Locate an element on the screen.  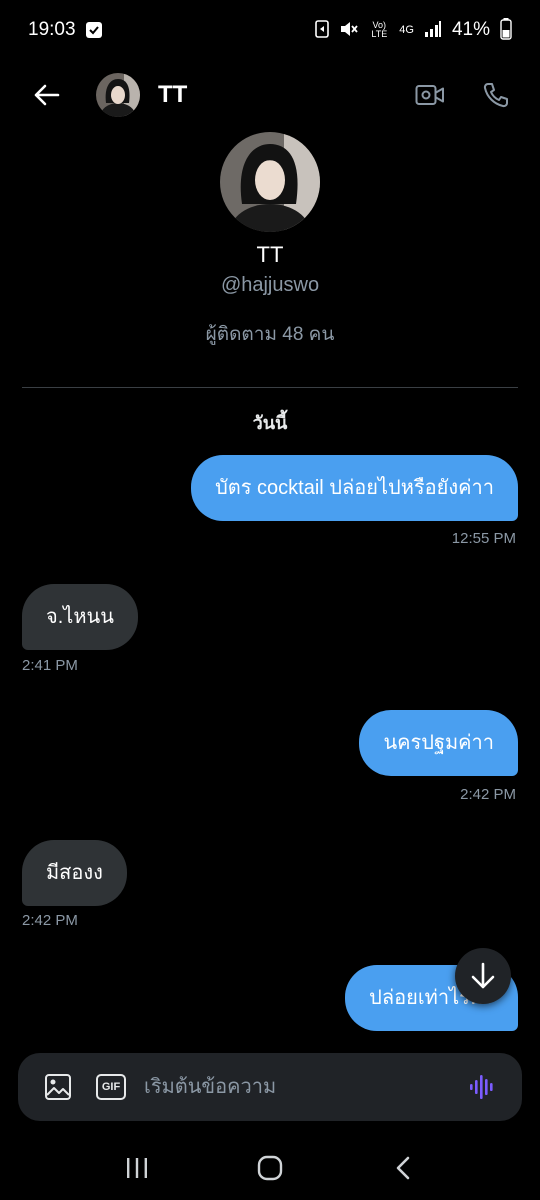
image-icon is located at coordinates (58, 1087).